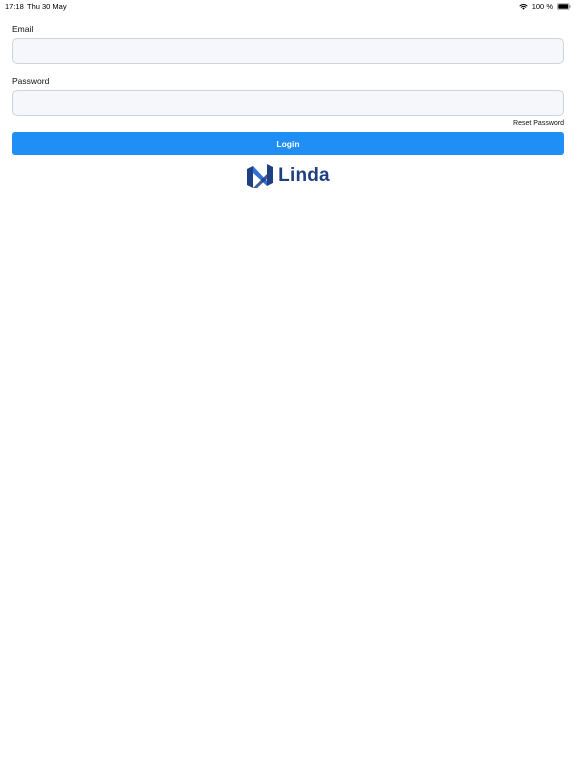 This screenshot has width=576, height=768. I want to click on status-time: 17:18, so click(14, 6).